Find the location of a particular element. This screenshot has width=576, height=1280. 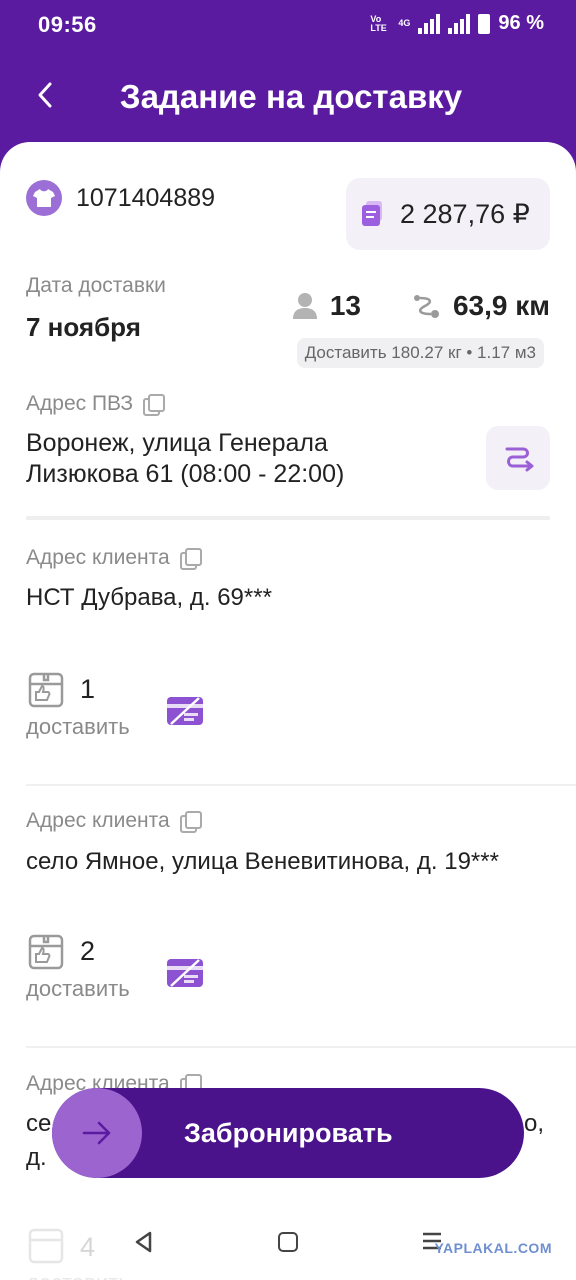

volte-icon: Vo LTE is located at coordinates (378, 23).